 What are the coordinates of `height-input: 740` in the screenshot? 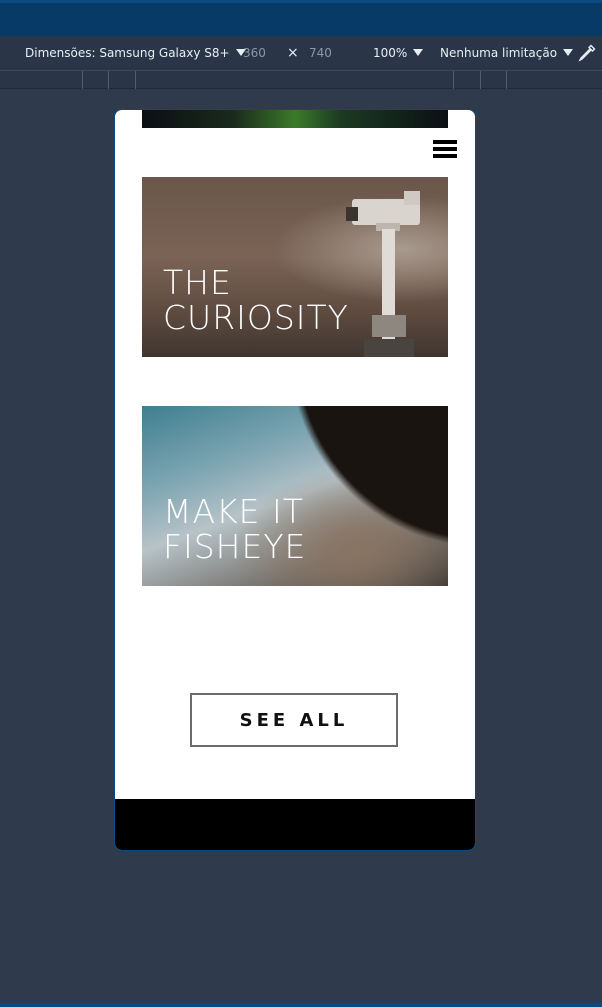 It's located at (320, 53).